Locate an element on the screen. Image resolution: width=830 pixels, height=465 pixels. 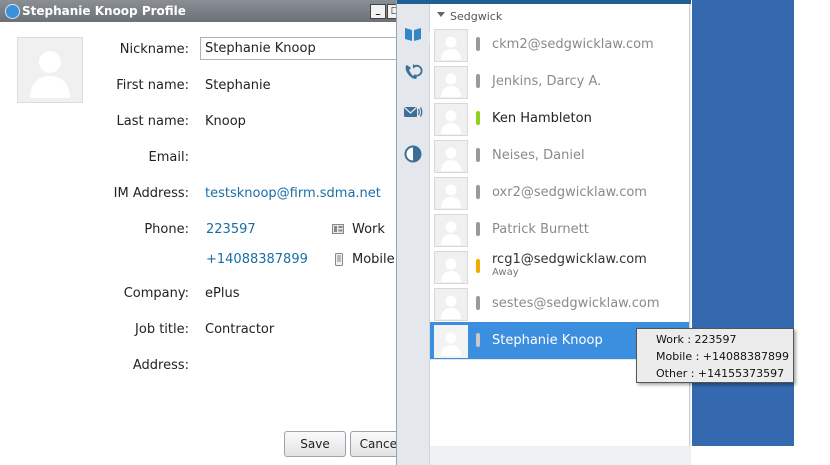
collapse-caret-icon is located at coordinates (441, 14).